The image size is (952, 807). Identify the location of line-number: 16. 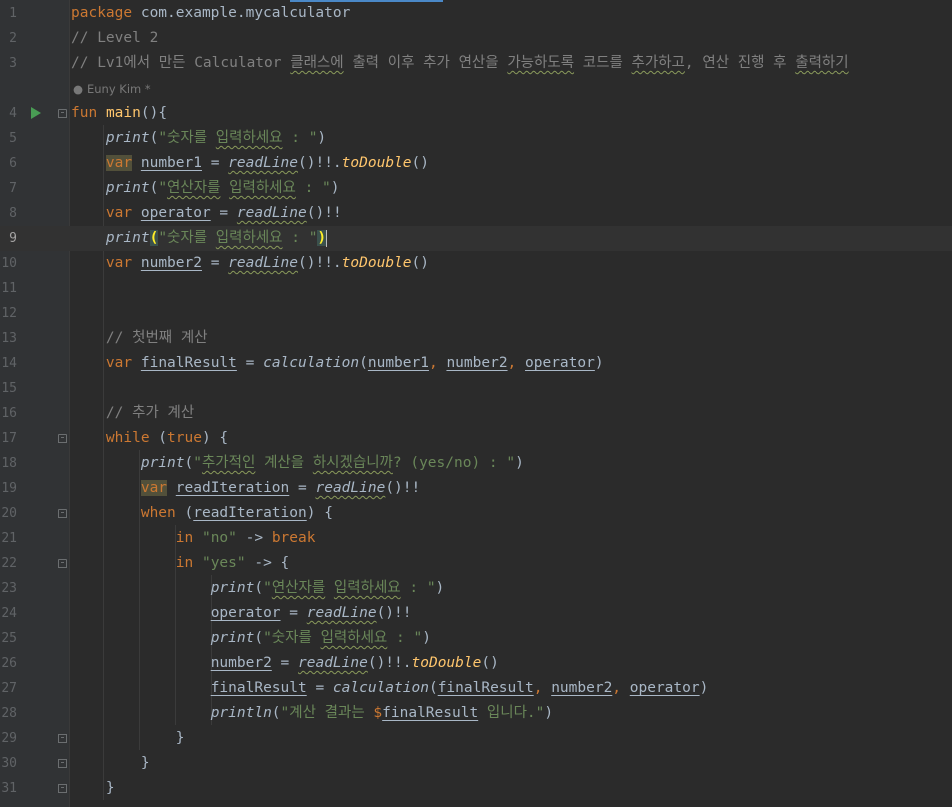
(9, 413).